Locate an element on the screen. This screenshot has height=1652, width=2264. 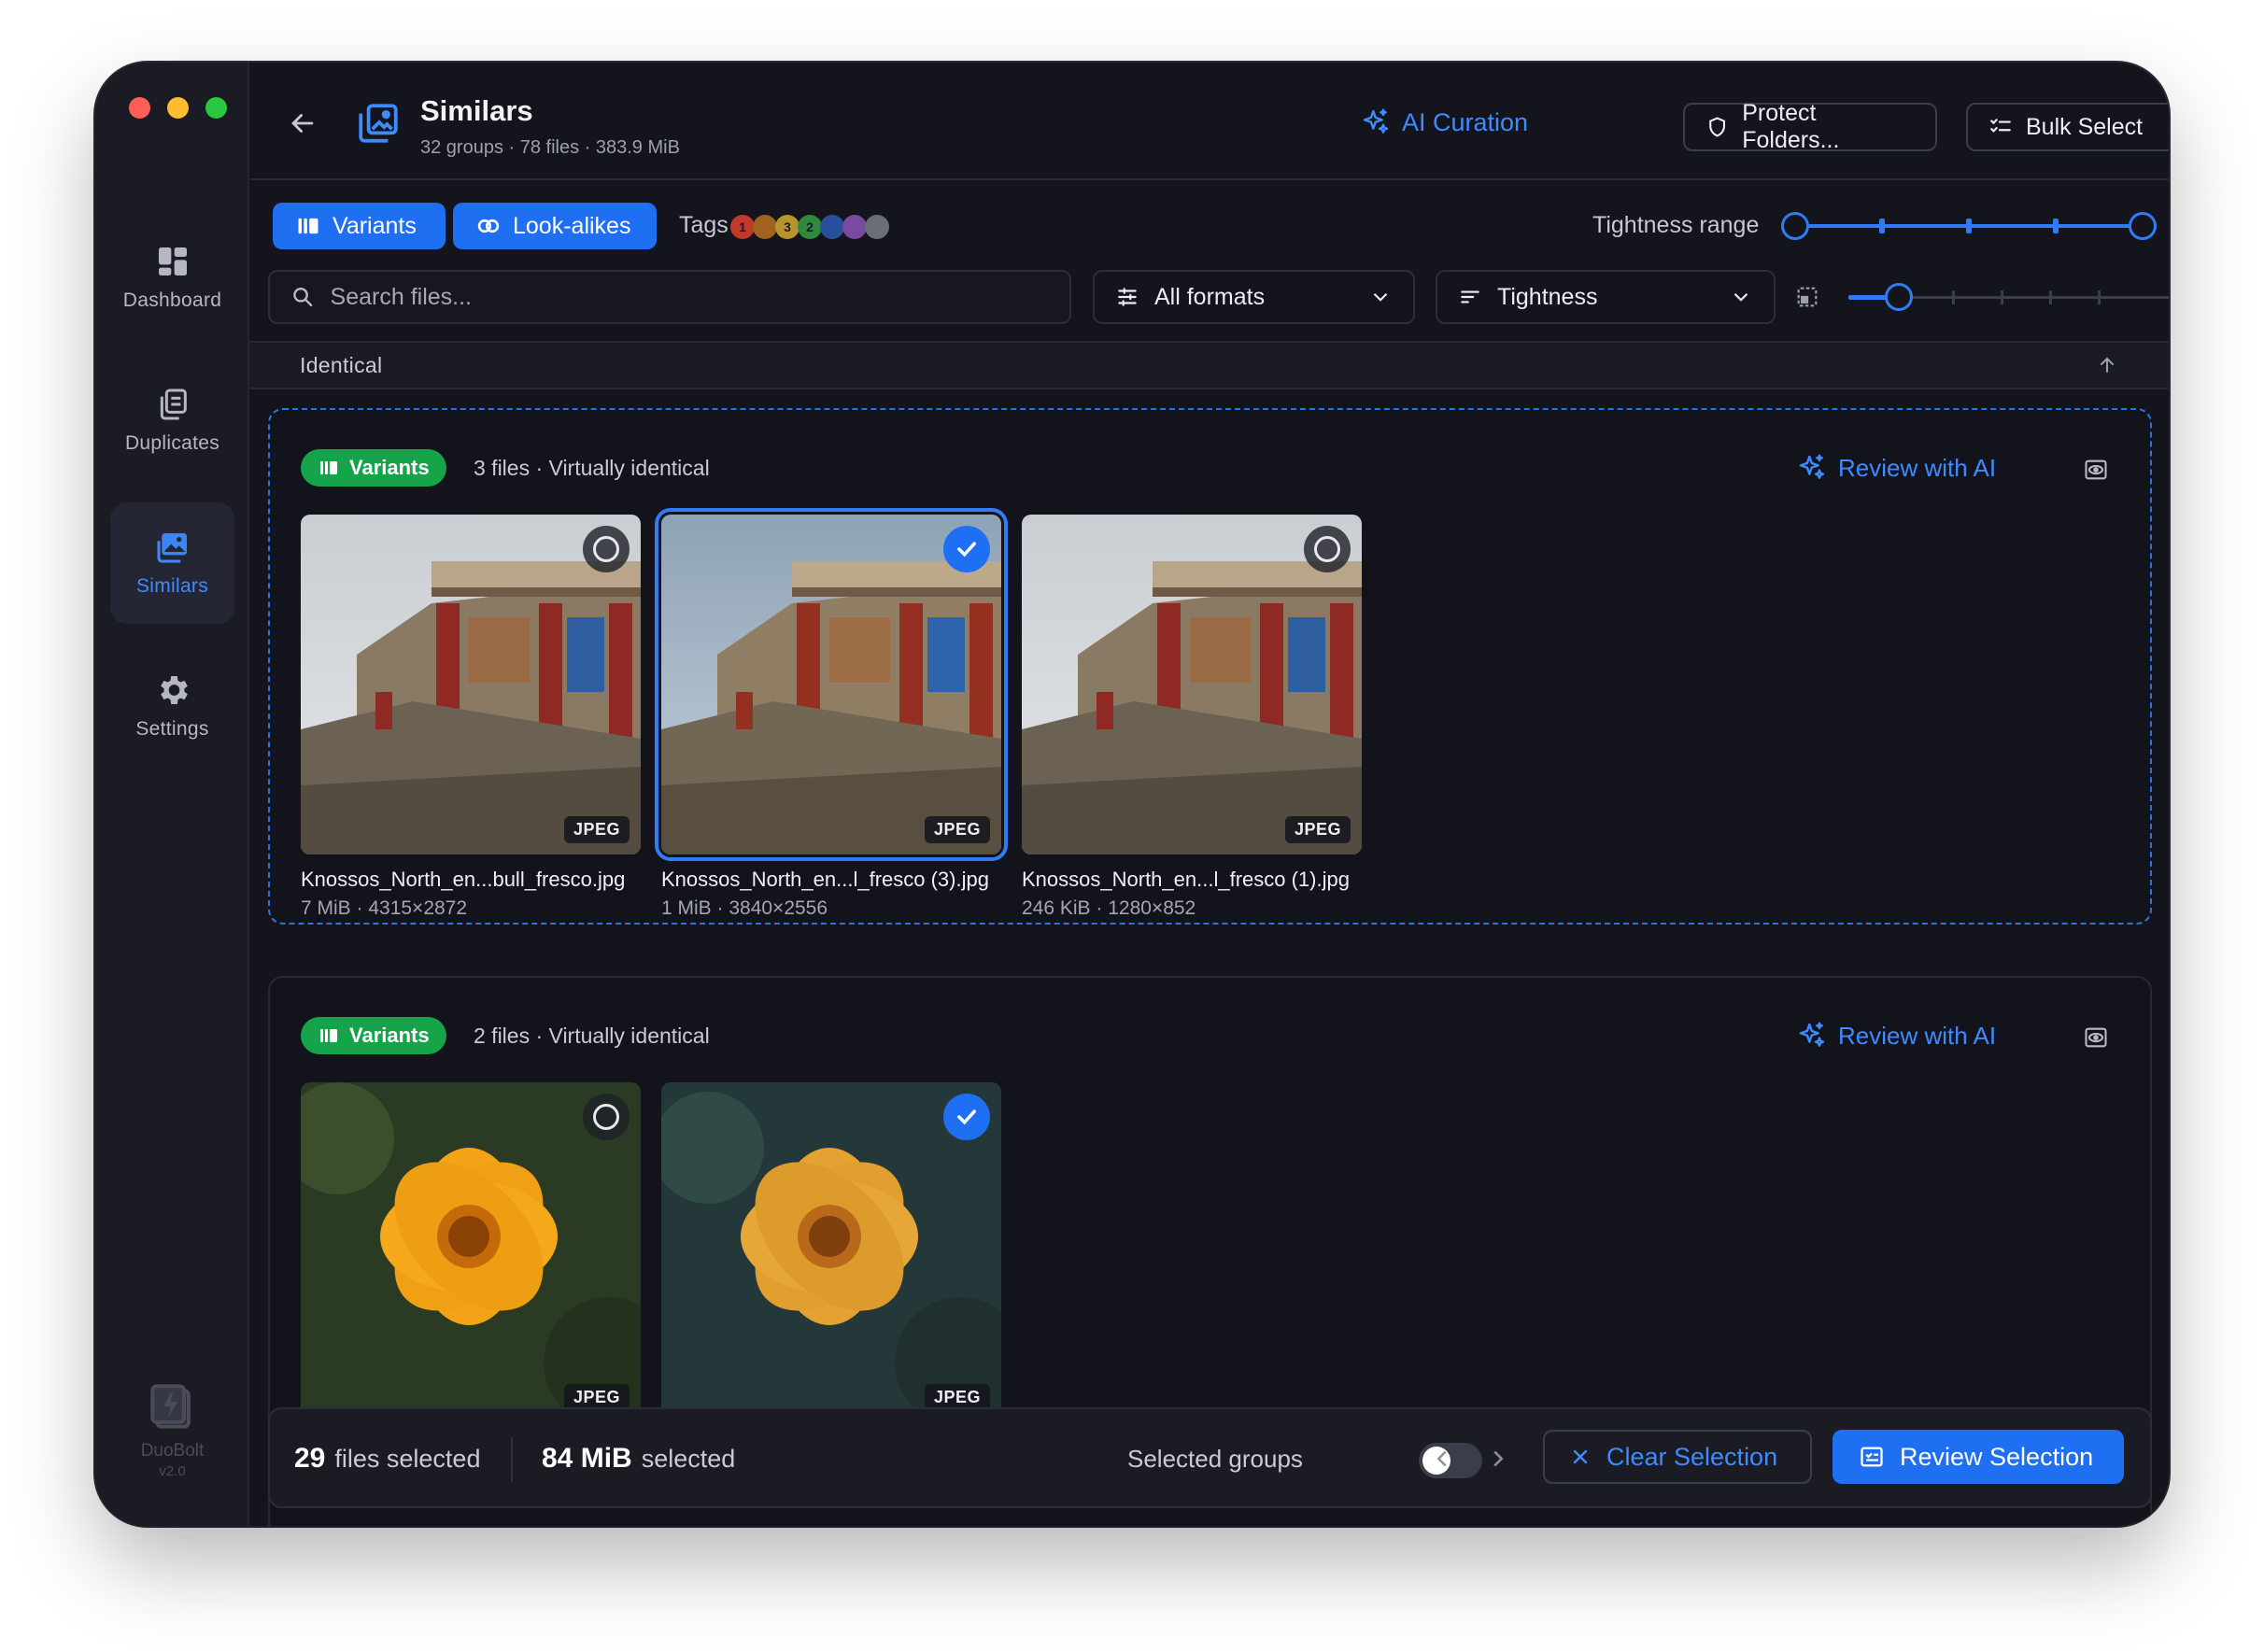
dashboard-icon is located at coordinates (172, 261).